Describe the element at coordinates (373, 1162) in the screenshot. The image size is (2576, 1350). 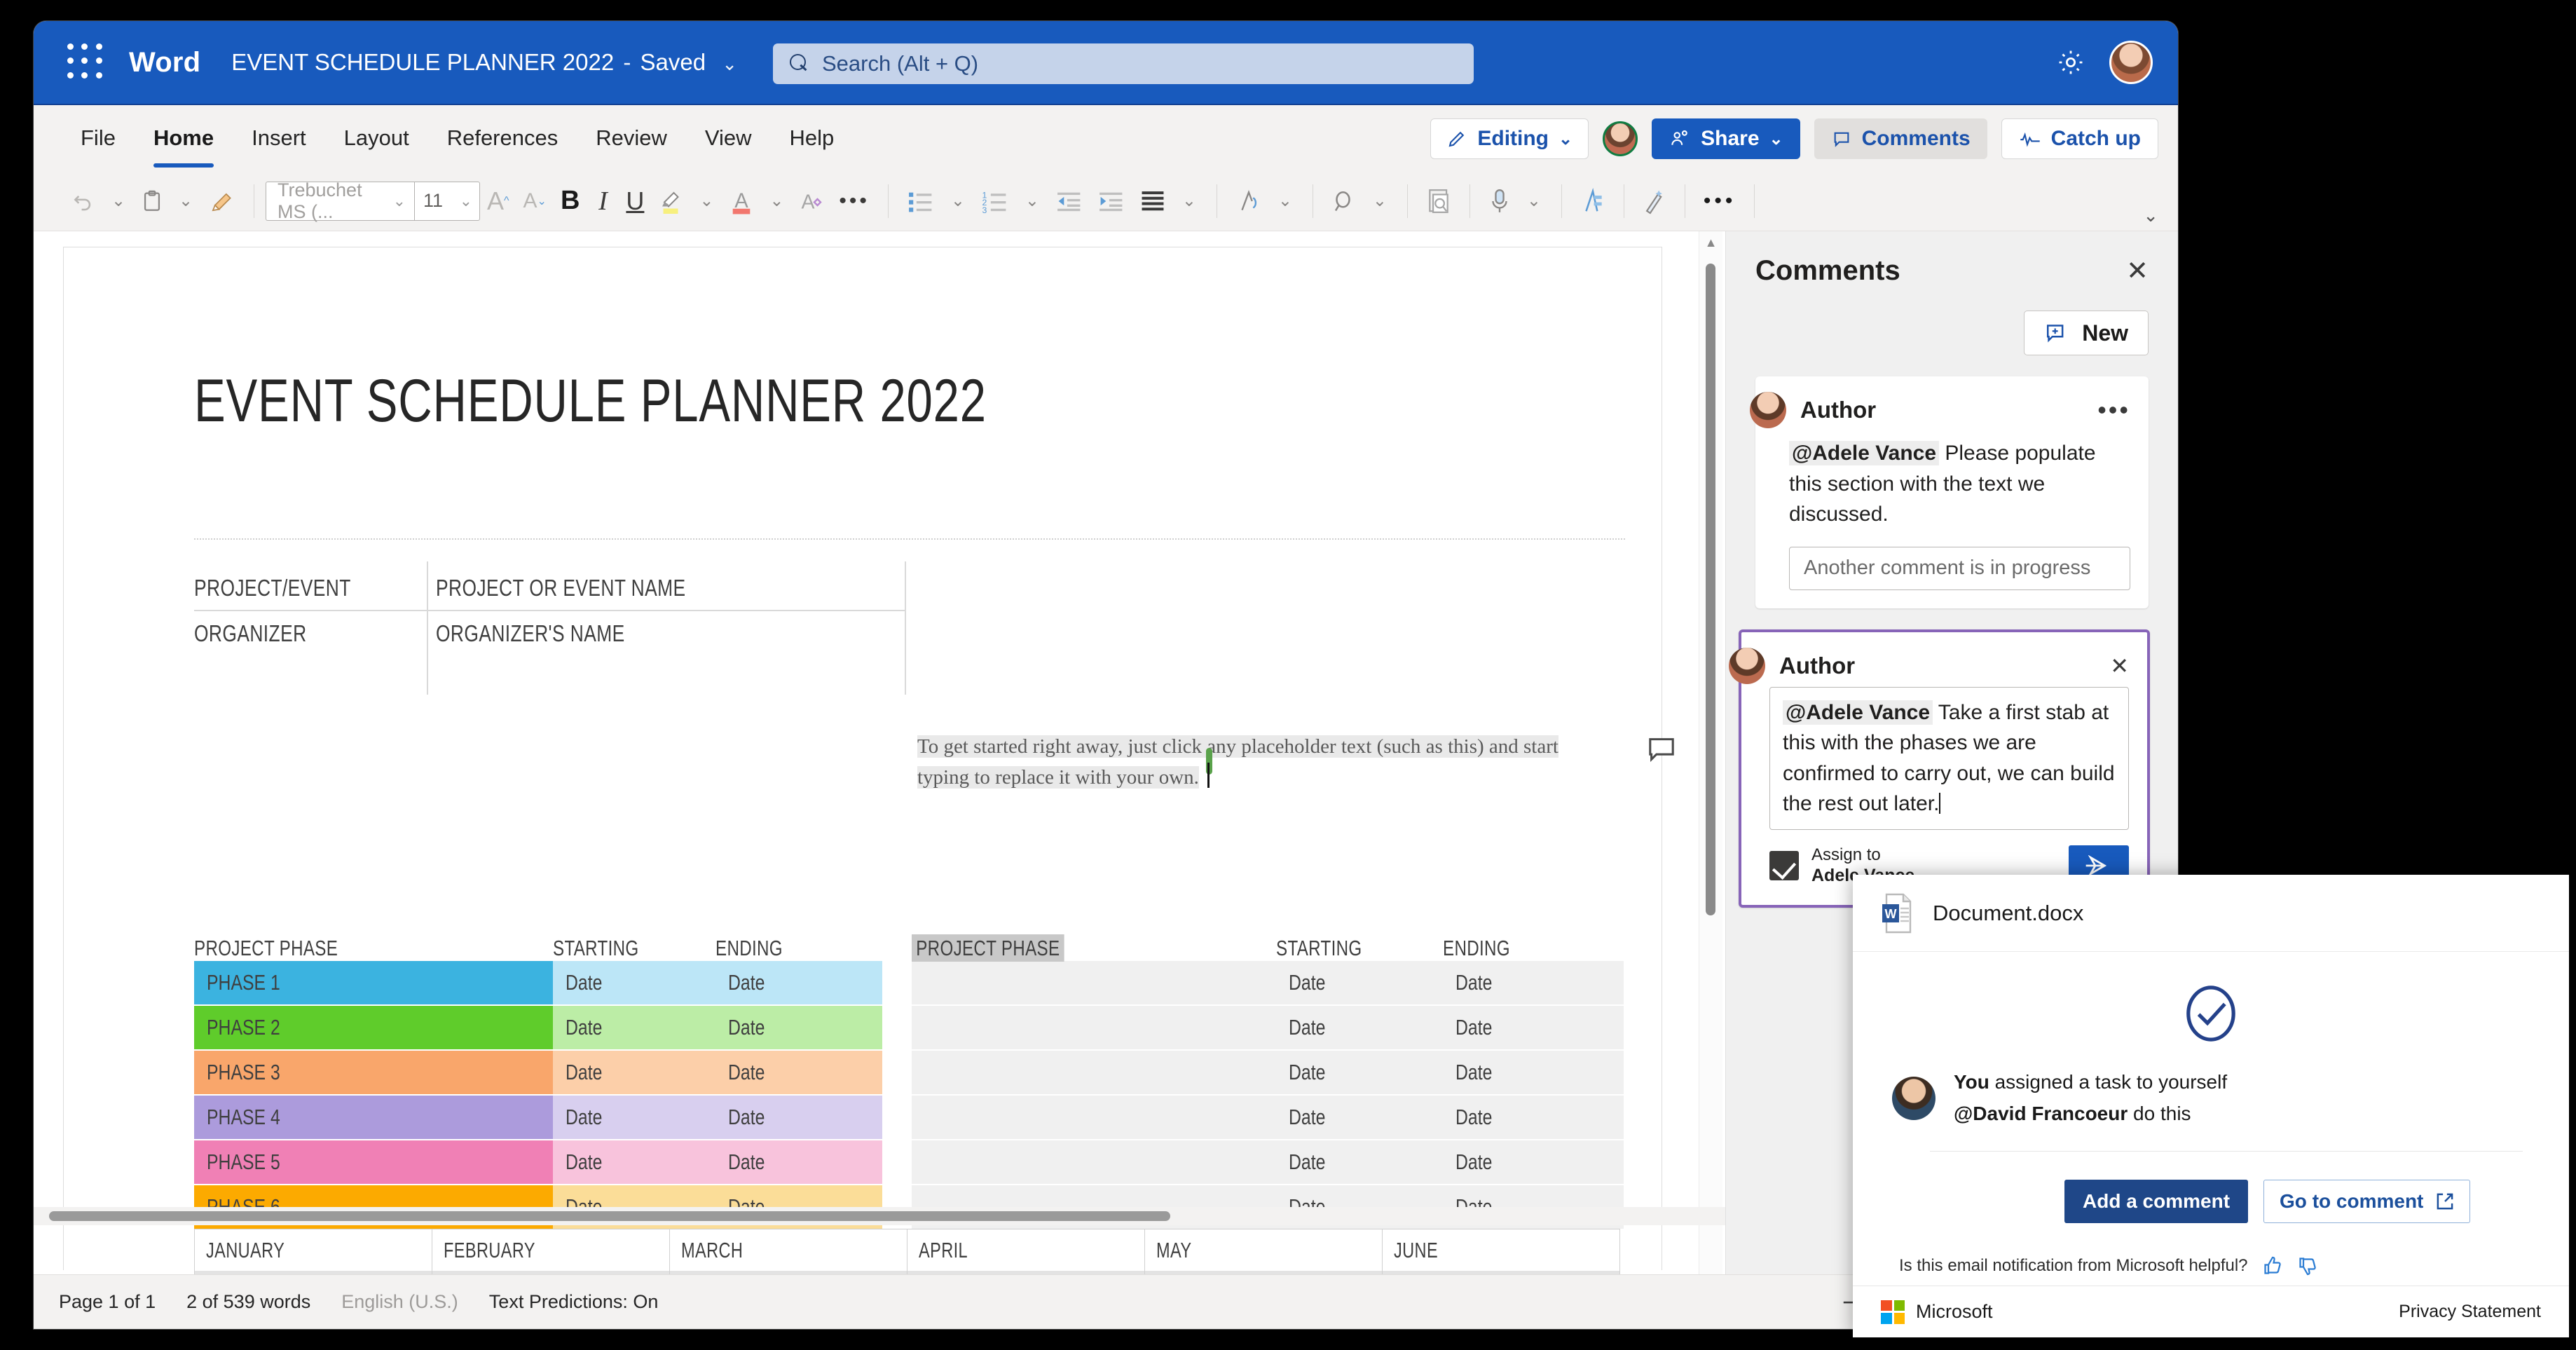
I see `phase-name-cell: PHASE 5` at that location.